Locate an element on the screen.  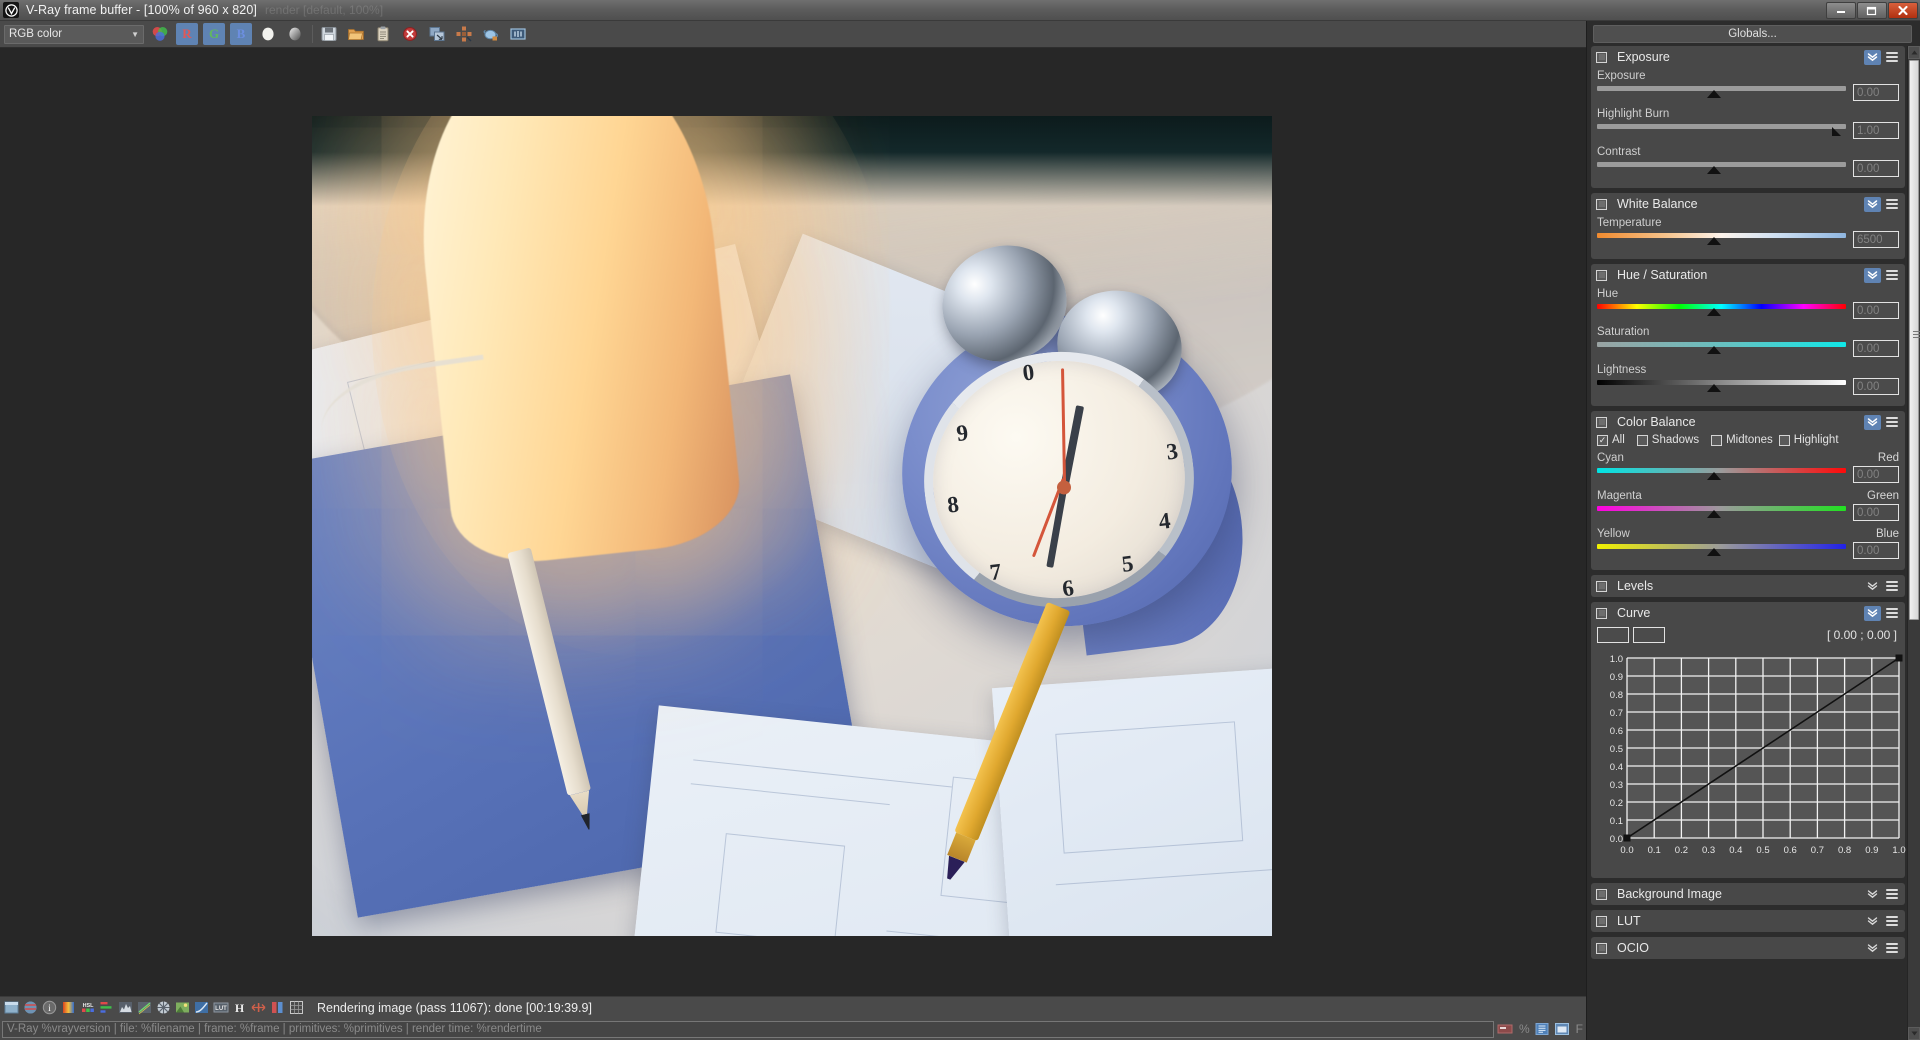
color-levels-icon is located at coordinates (106, 1007).